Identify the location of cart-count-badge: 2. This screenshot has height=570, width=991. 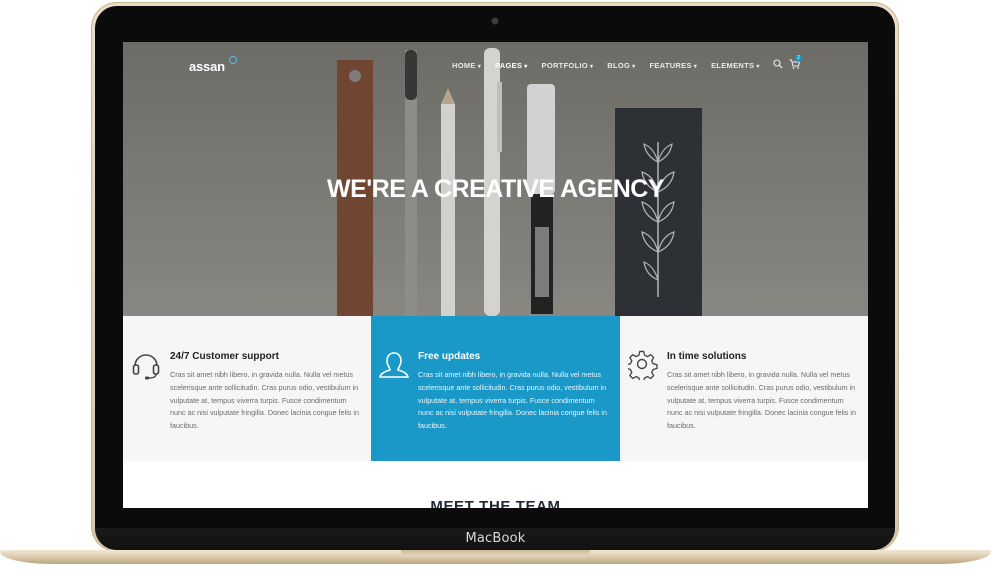
(798, 58).